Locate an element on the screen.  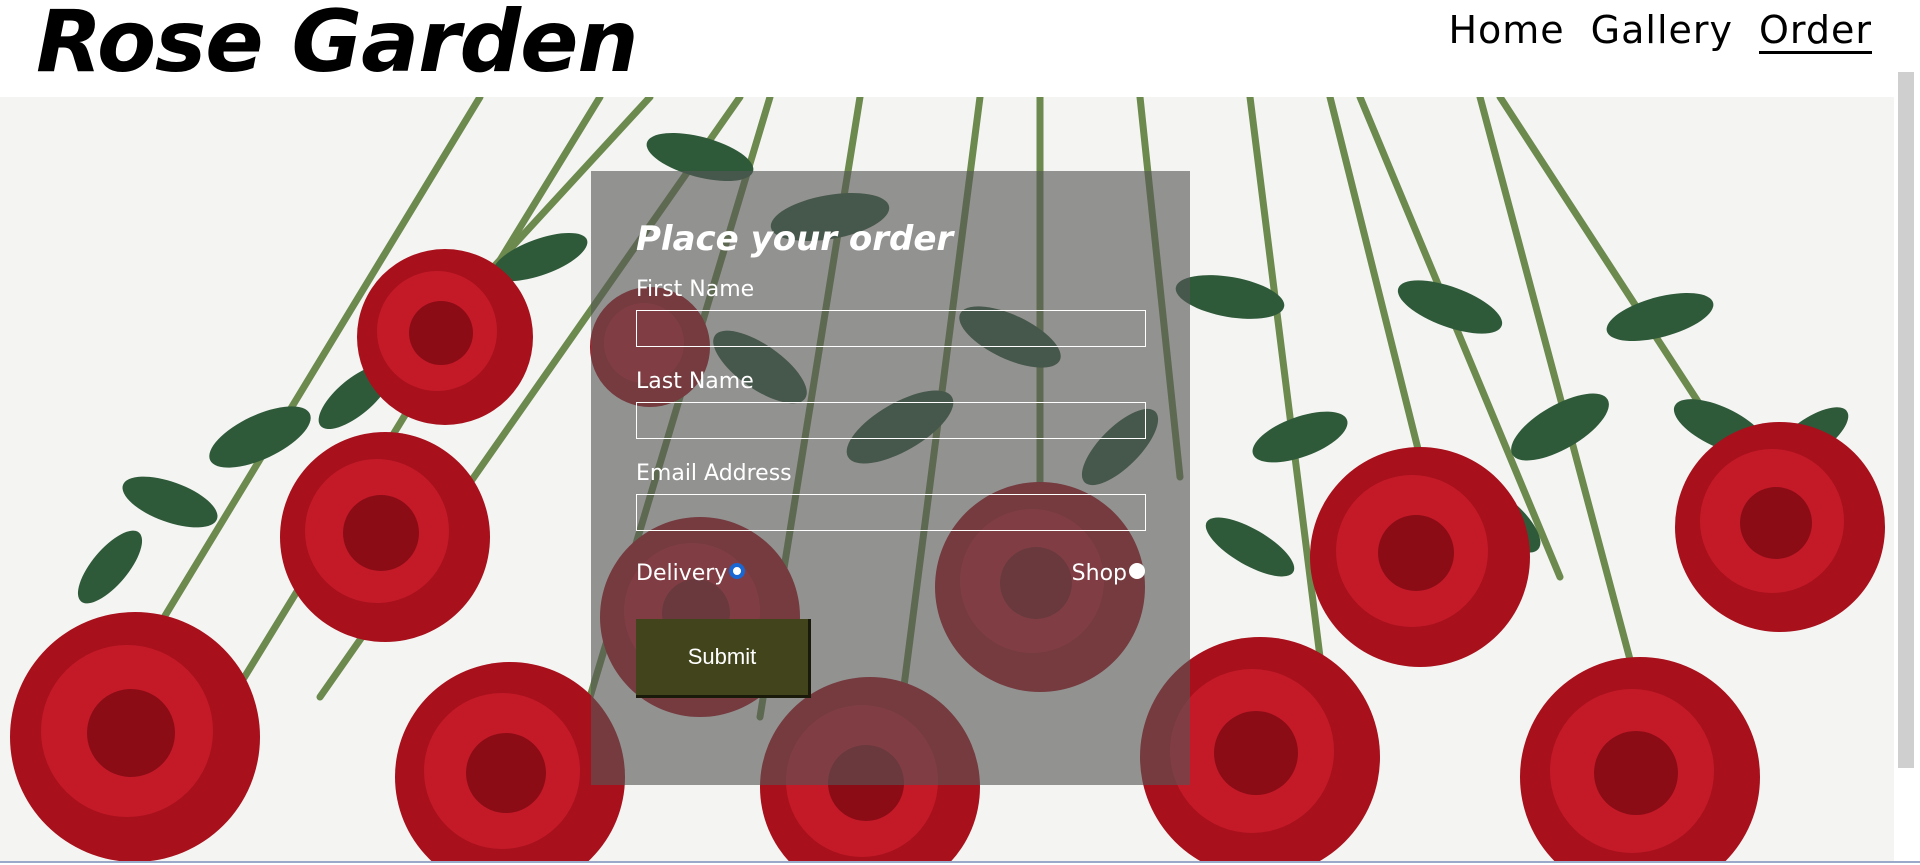
nav-home-link: Home is located at coordinates (1506, 30).